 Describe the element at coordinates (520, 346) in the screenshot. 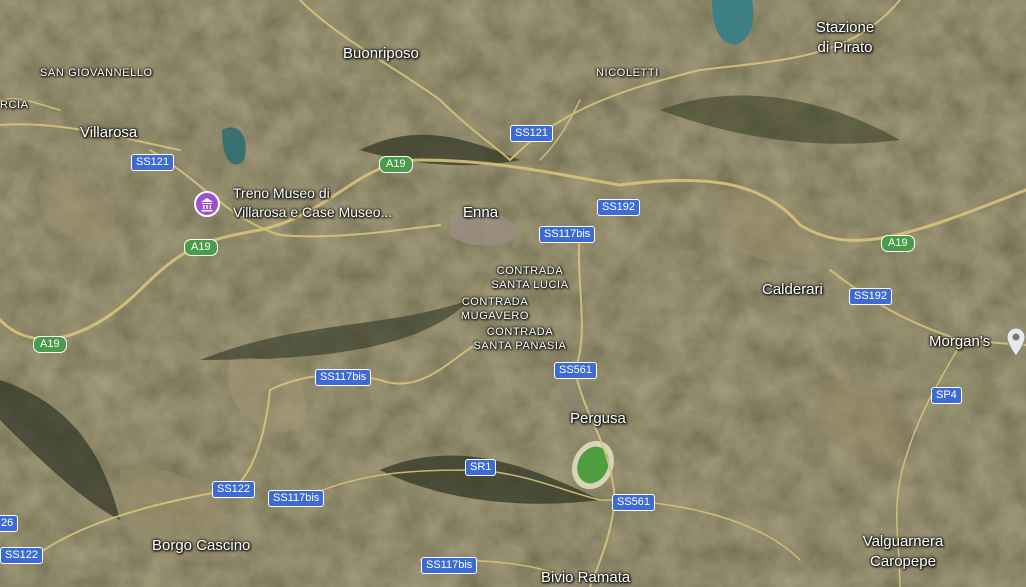

I see `place-contrada-santa-panasia-2: SANTA PANASIA` at that location.